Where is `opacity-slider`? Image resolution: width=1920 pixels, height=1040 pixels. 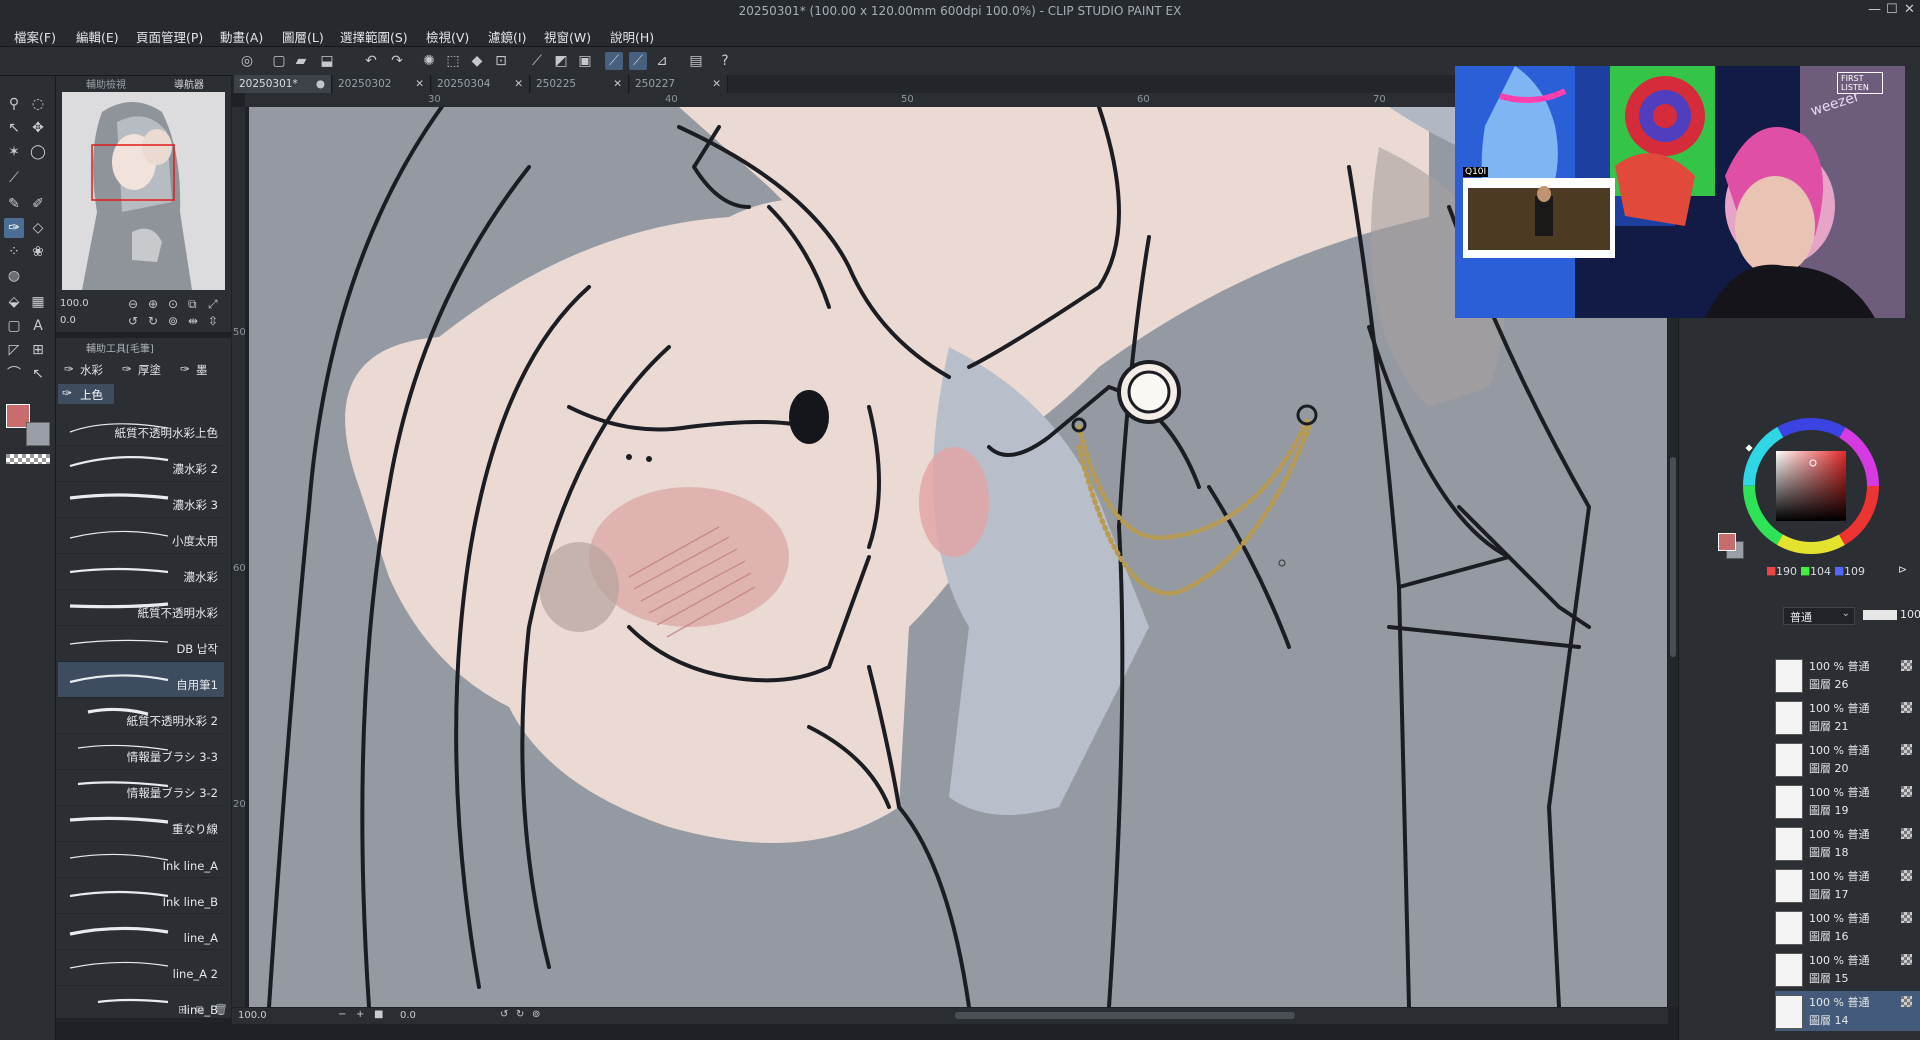 opacity-slider is located at coordinates (1880, 615).